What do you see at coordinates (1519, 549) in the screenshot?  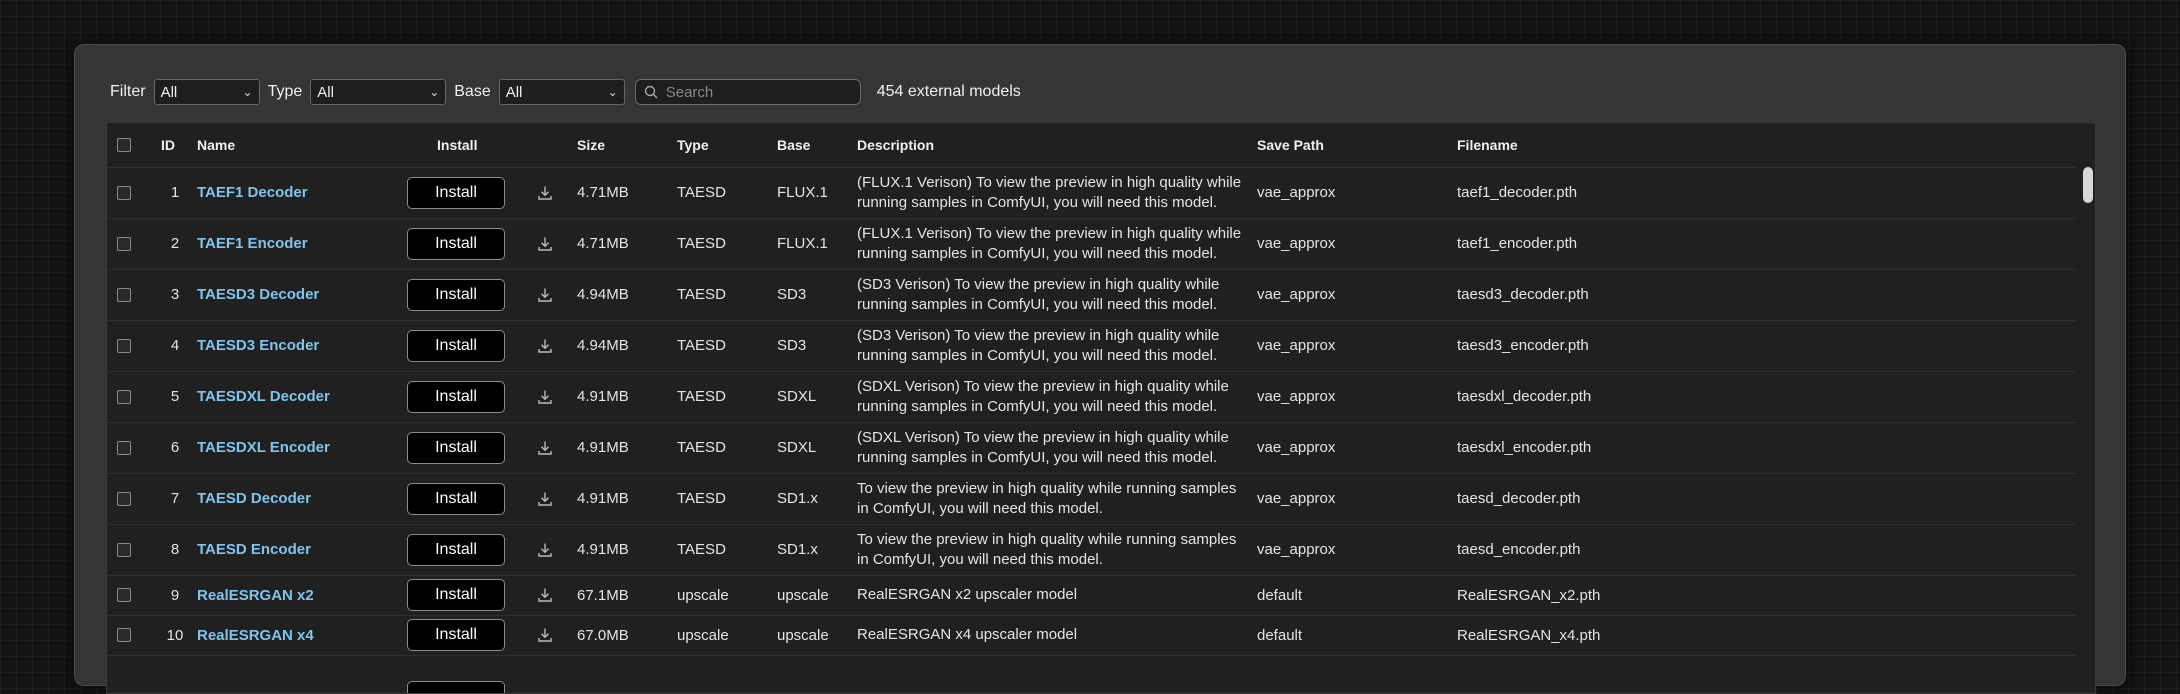 I see `row-filename: taesd_encoder.pth` at bounding box center [1519, 549].